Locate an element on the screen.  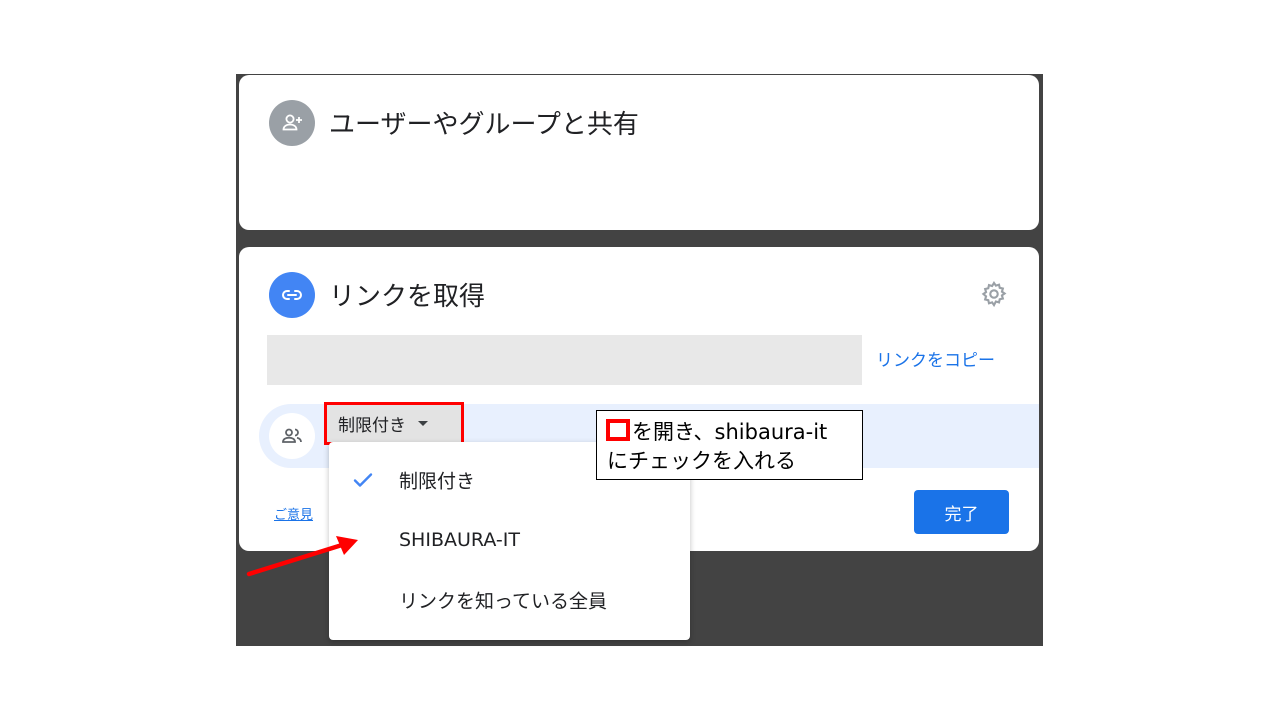
menu-item-shibaura-it: SHIBAURA-IT is located at coordinates (509, 540).